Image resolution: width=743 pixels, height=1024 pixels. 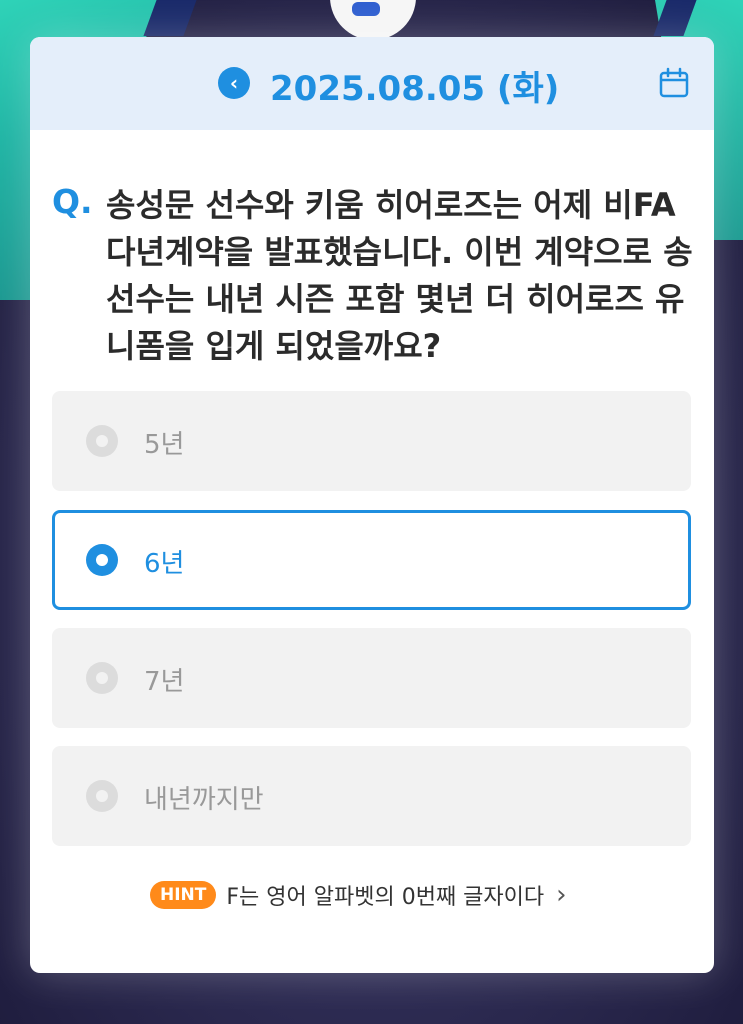 I want to click on hint-text: F는 영어 알파벳의 0번째 글자이다, so click(x=385, y=897).